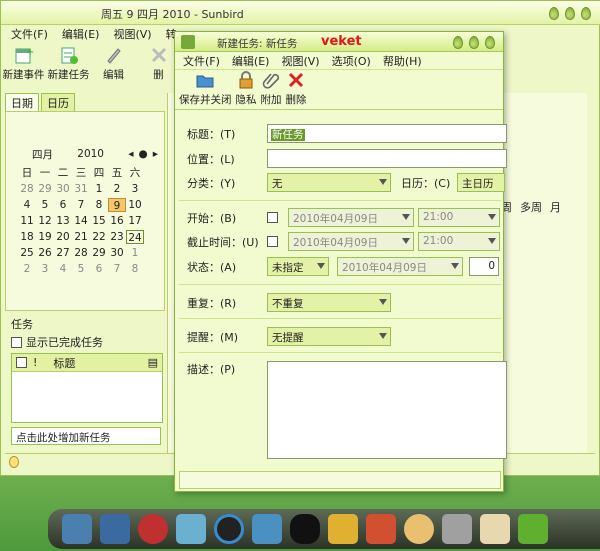 Image resolution: width=600 pixels, height=551 pixels. I want to click on dlg-menu-file: 文件(F), so click(201, 61).